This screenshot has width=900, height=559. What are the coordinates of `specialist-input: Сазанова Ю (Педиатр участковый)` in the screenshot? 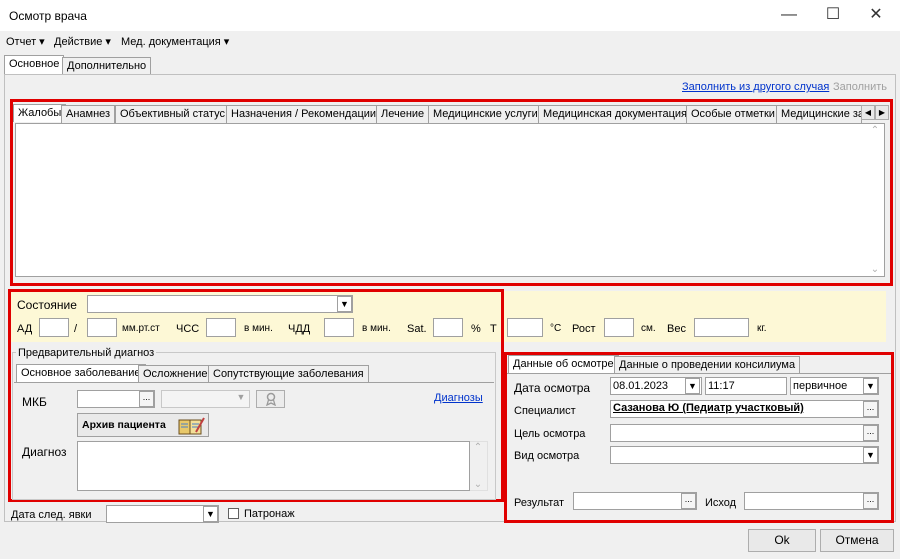 It's located at (744, 409).